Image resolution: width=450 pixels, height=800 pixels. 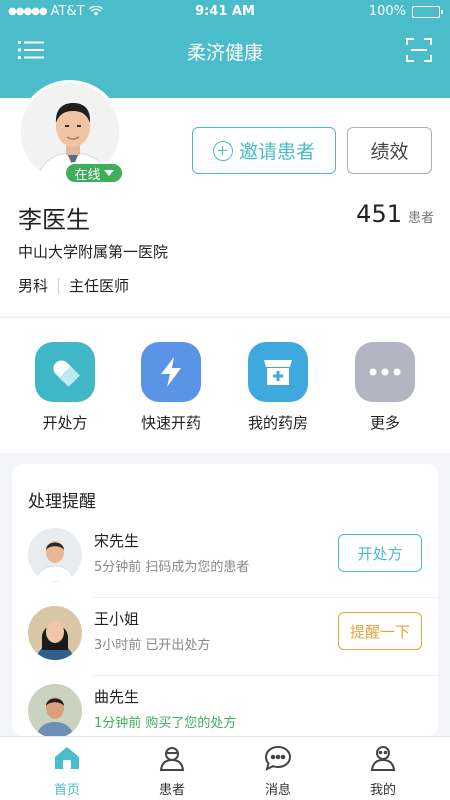 I want to click on battery-status: 100%, so click(x=405, y=11).